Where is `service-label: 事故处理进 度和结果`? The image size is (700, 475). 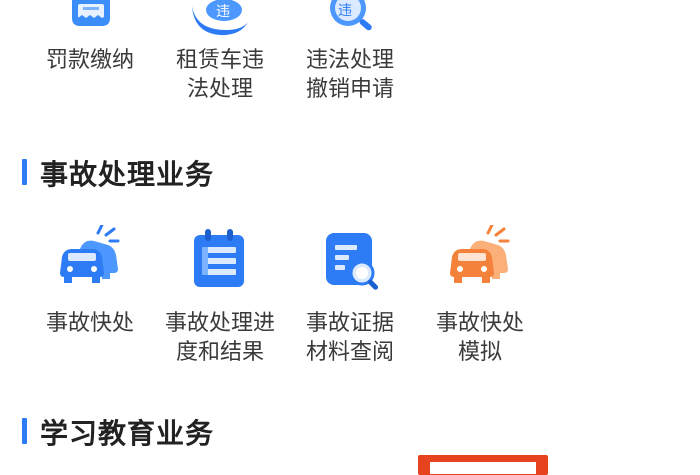 service-label: 事故处理进 度和结果 is located at coordinates (219, 338).